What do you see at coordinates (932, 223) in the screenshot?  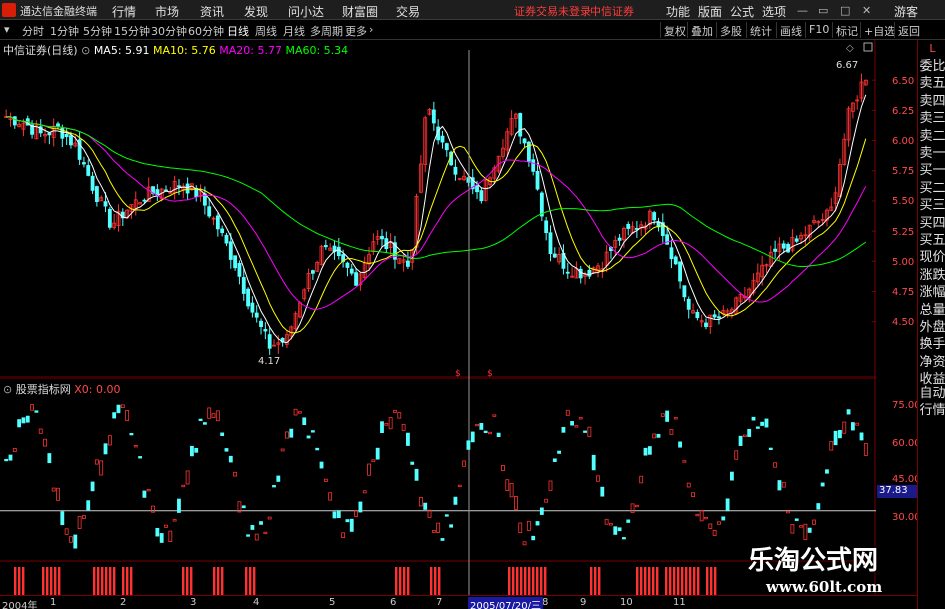 I see `side-quote-item: 买四` at bounding box center [932, 223].